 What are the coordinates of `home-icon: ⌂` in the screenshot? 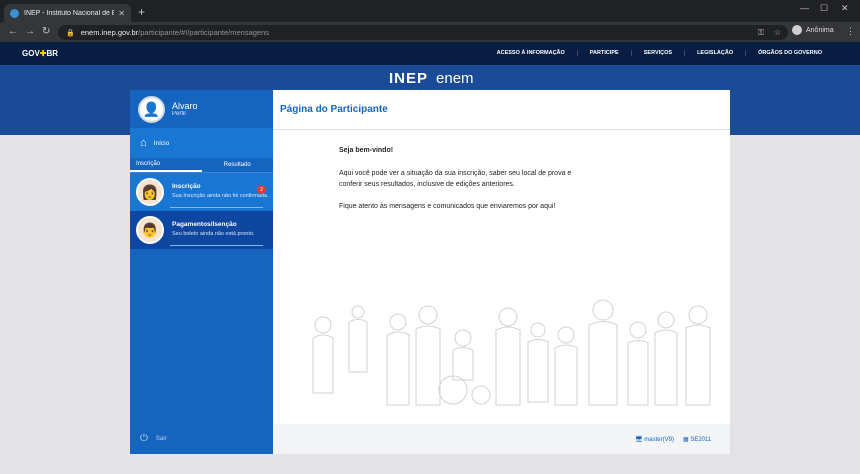 It's located at (143, 143).